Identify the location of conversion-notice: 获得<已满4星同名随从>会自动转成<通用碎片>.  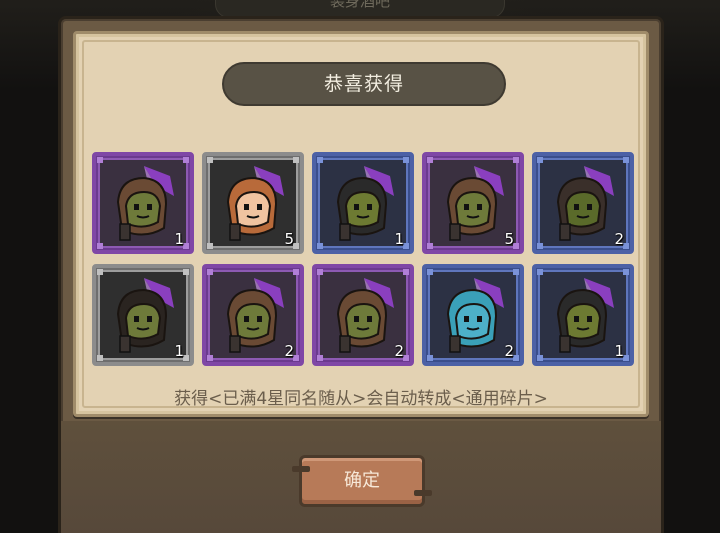
(361, 399).